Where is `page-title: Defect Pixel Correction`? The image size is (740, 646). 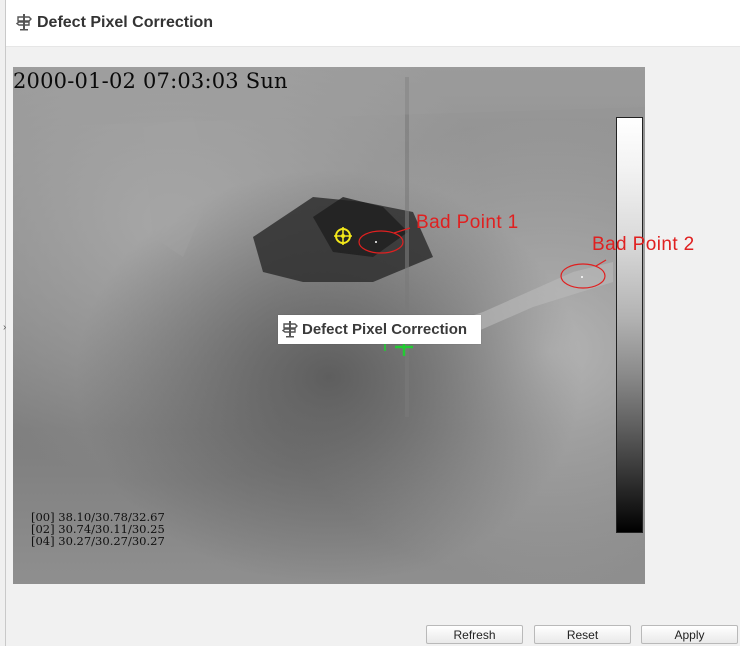 page-title: Defect Pixel Correction is located at coordinates (125, 22).